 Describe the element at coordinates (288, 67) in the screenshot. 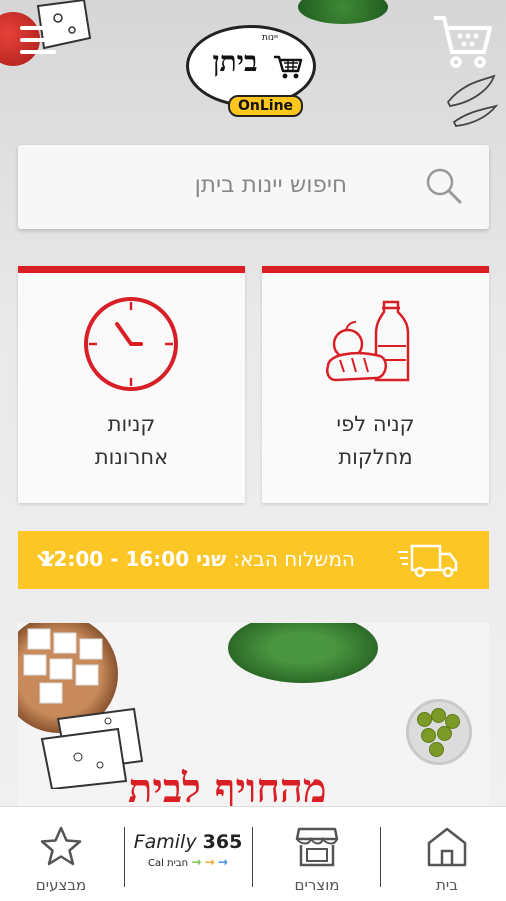

I see `logo-cart-icon` at that location.